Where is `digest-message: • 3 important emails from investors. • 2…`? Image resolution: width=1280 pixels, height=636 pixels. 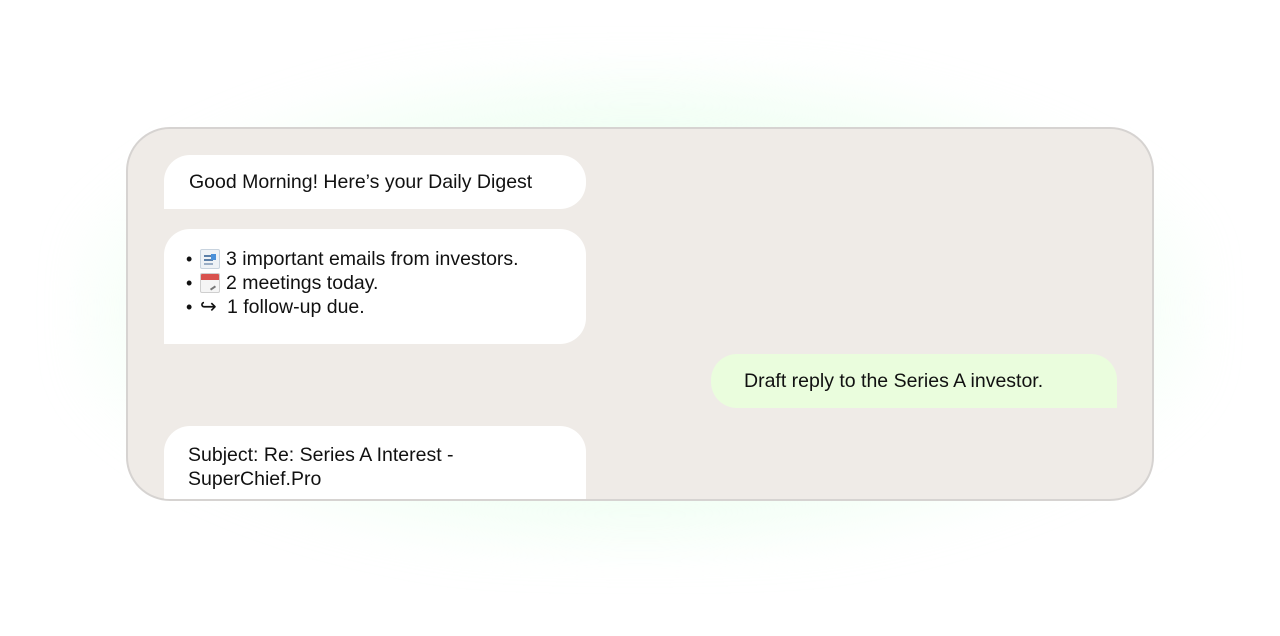
digest-message: • 3 important emails from investors. • 2… is located at coordinates (375, 286).